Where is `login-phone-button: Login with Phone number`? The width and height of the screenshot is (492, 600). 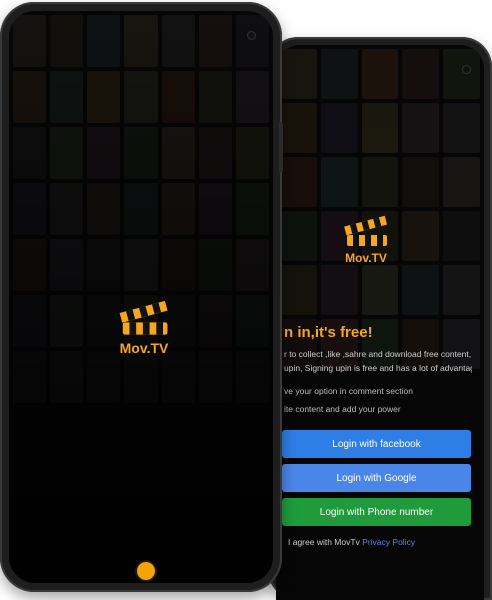
login-phone-button: Login with Phone number is located at coordinates (376, 512).